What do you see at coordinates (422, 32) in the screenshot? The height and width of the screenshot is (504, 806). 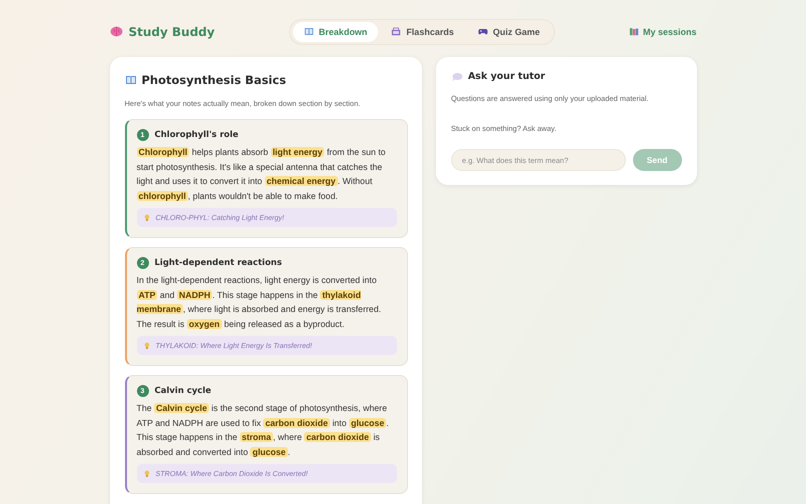 I see `tab: Flashcards` at bounding box center [422, 32].